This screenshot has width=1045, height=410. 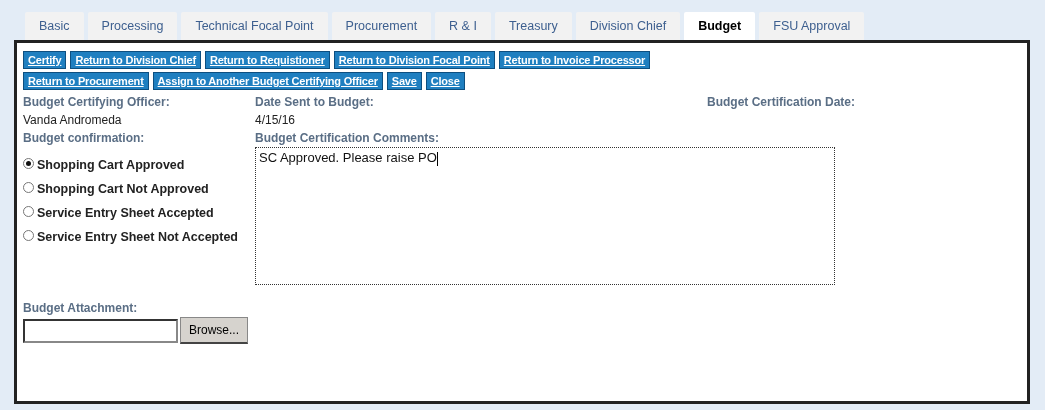 I want to click on tab: FSU Approval, so click(x=812, y=26).